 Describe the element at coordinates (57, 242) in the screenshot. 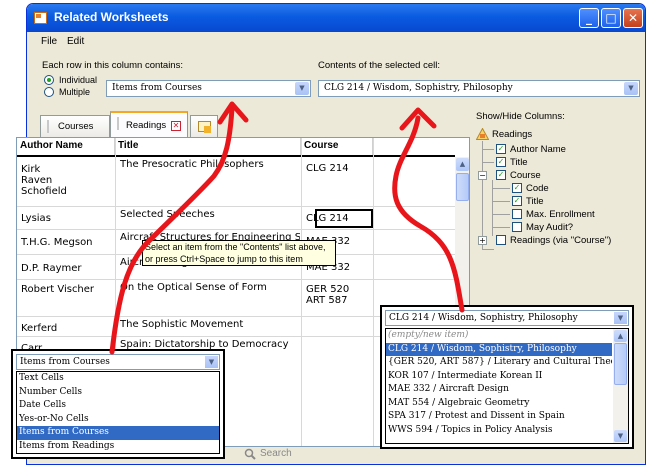

I see `author-cell: T.H.G. Megson` at that location.